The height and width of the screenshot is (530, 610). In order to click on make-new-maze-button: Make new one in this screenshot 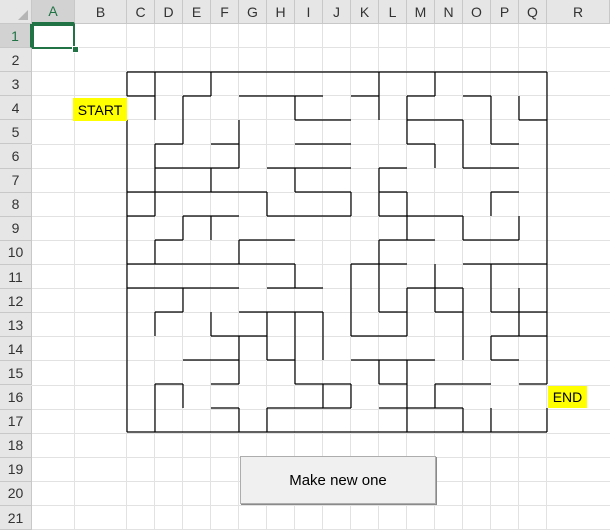, I will do `click(338, 480)`.